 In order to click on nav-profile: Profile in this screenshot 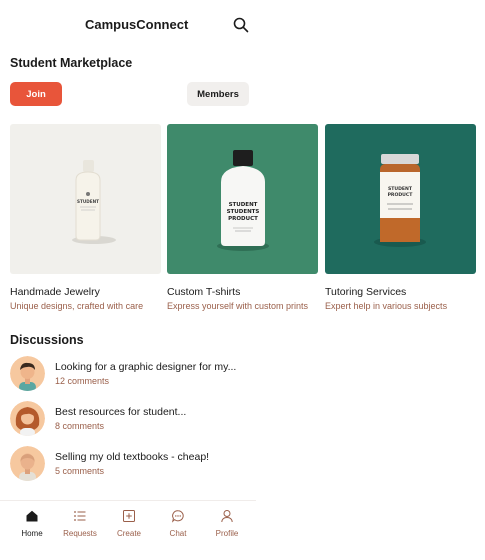, I will do `click(227, 523)`.